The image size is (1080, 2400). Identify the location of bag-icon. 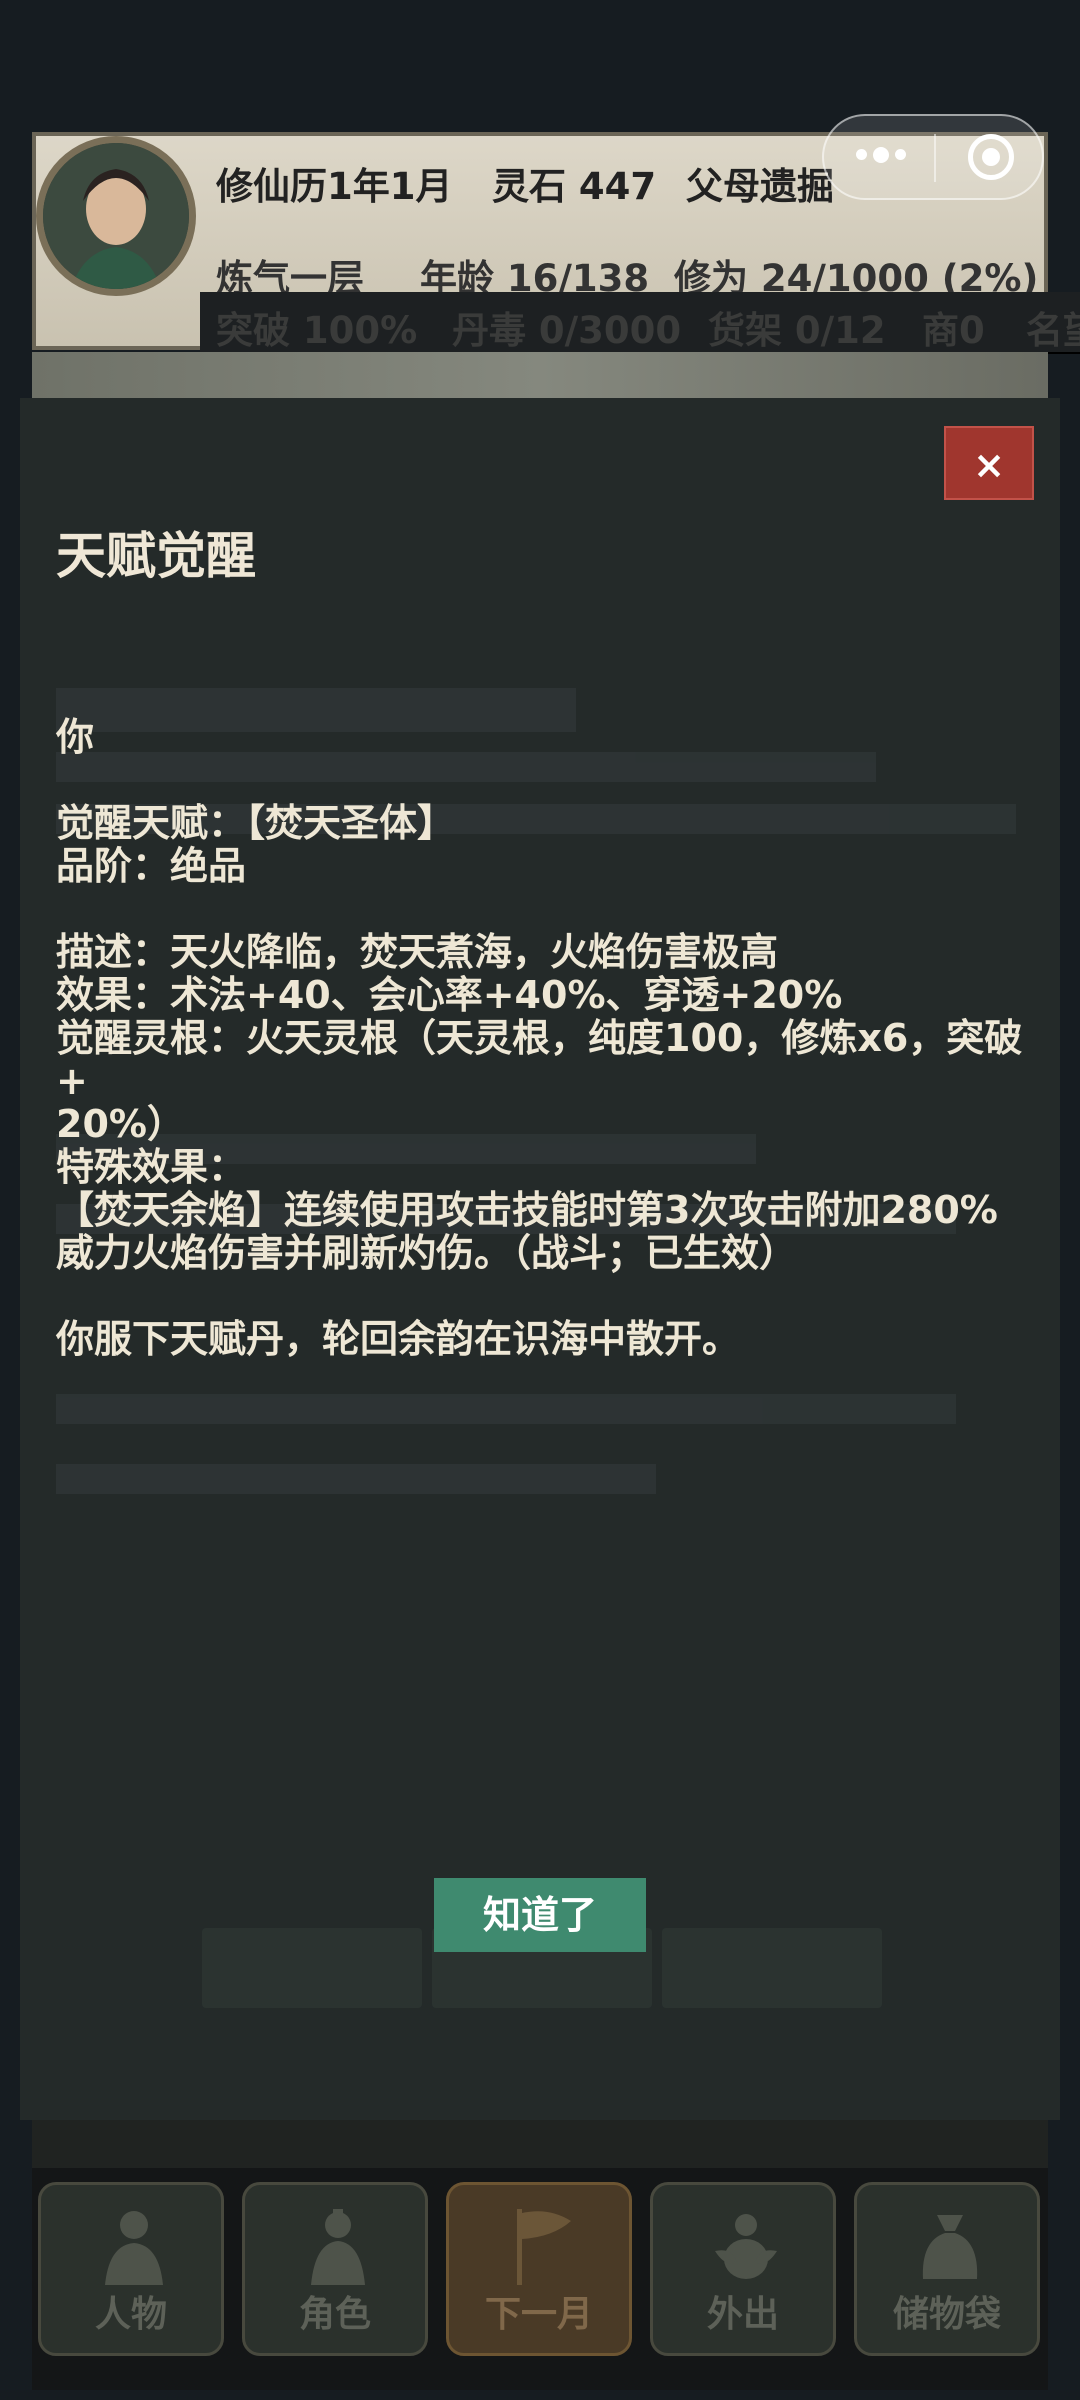
(950, 2247).